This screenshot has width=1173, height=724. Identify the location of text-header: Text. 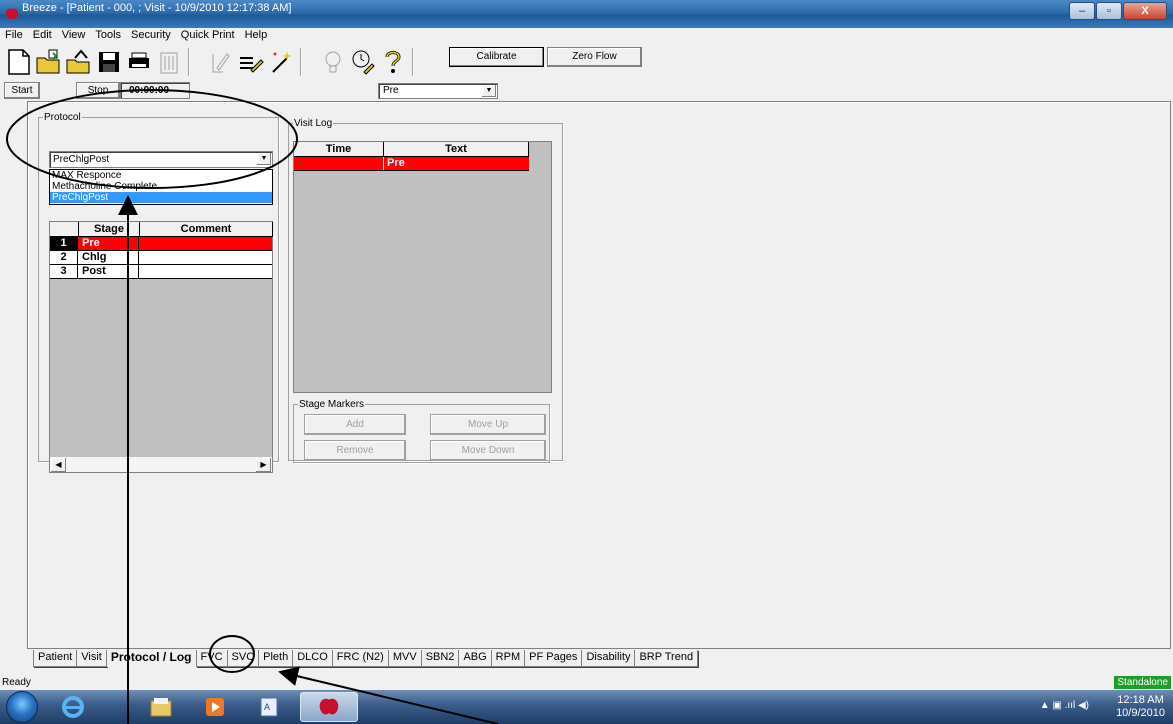
(456, 149).